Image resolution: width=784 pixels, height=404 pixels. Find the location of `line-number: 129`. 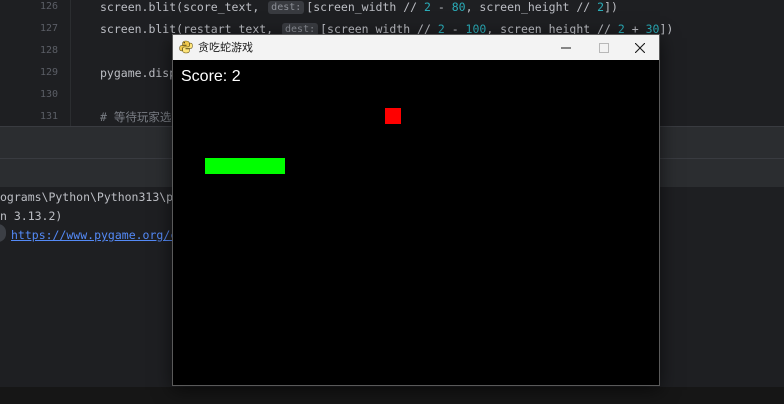

line-number: 129 is located at coordinates (48, 72).